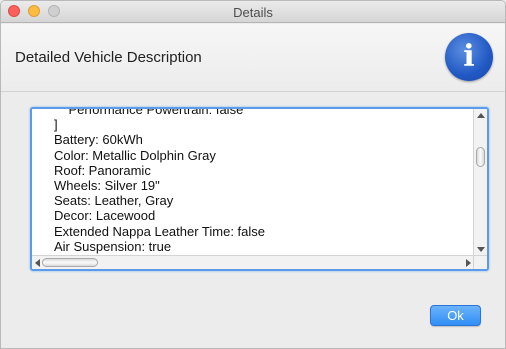  What do you see at coordinates (114, 201) in the screenshot?
I see `description-line: Seats: Leather, Gray` at bounding box center [114, 201].